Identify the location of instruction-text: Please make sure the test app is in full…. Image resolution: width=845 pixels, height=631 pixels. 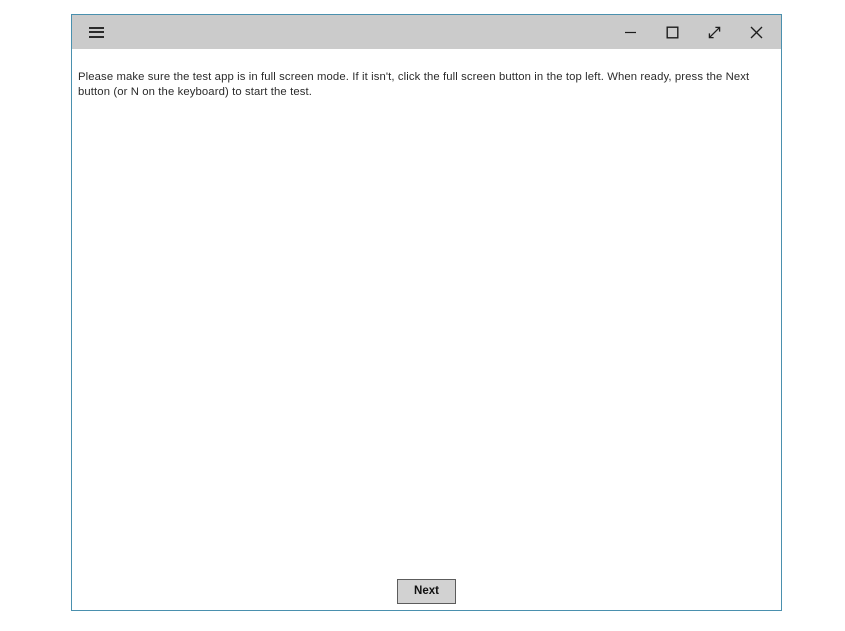
(414, 84).